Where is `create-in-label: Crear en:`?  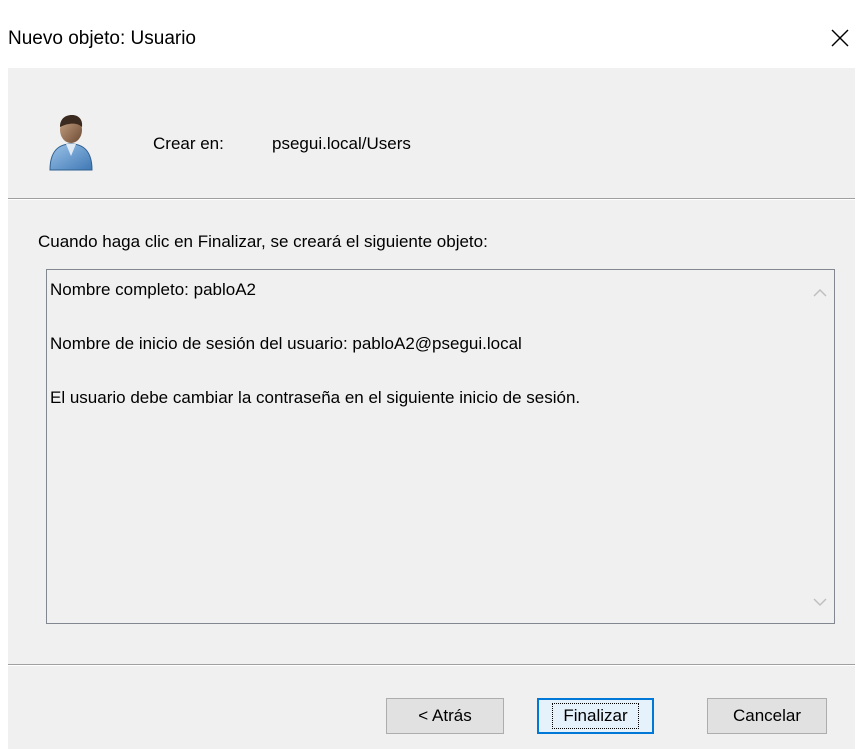
create-in-label: Crear en: is located at coordinates (188, 143).